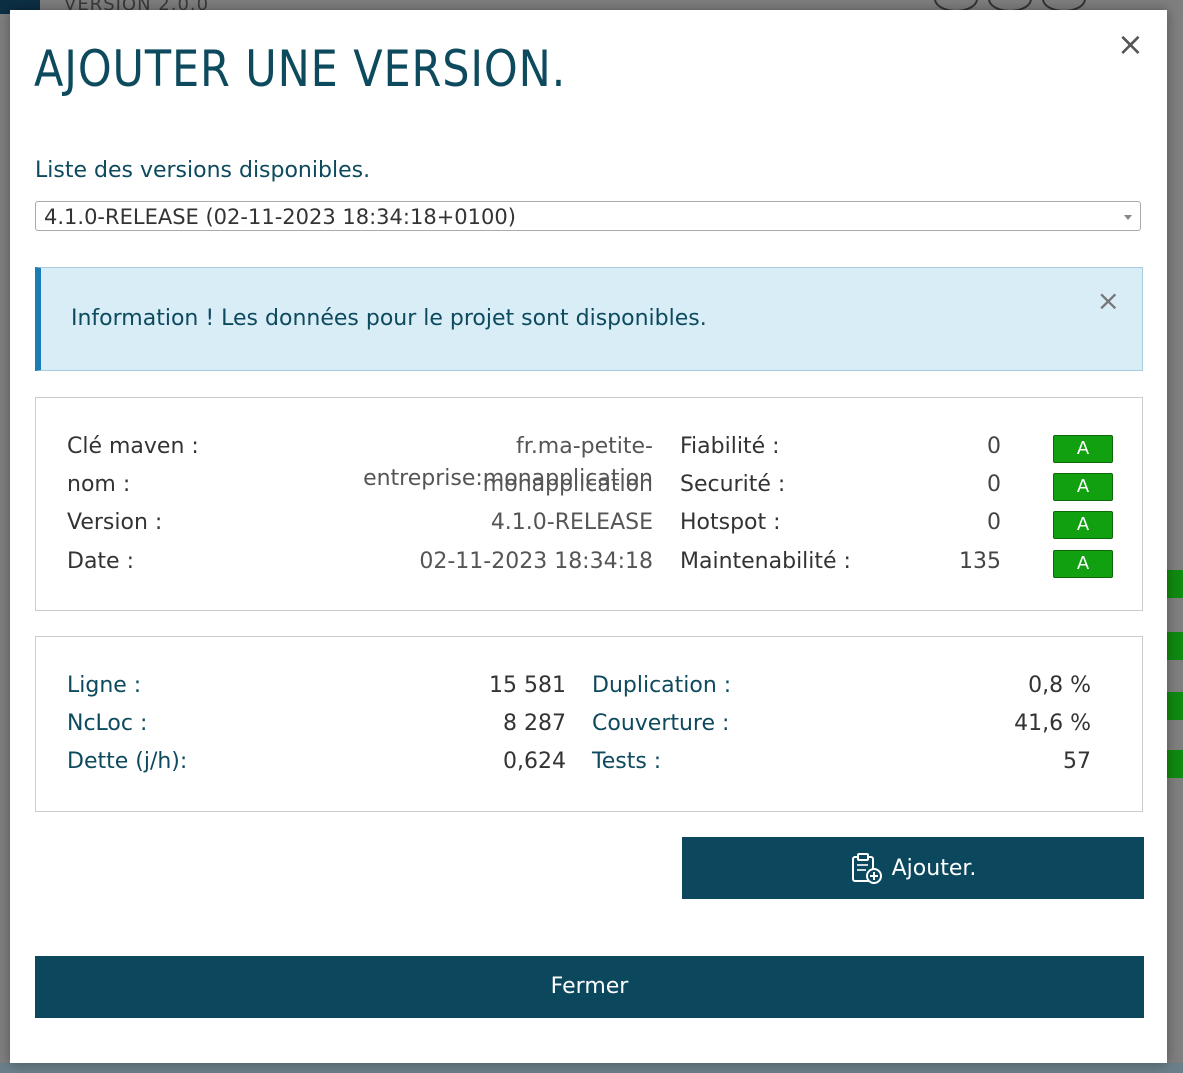 The height and width of the screenshot is (1073, 1183). I want to click on duplication-label: Duplication :, so click(662, 685).